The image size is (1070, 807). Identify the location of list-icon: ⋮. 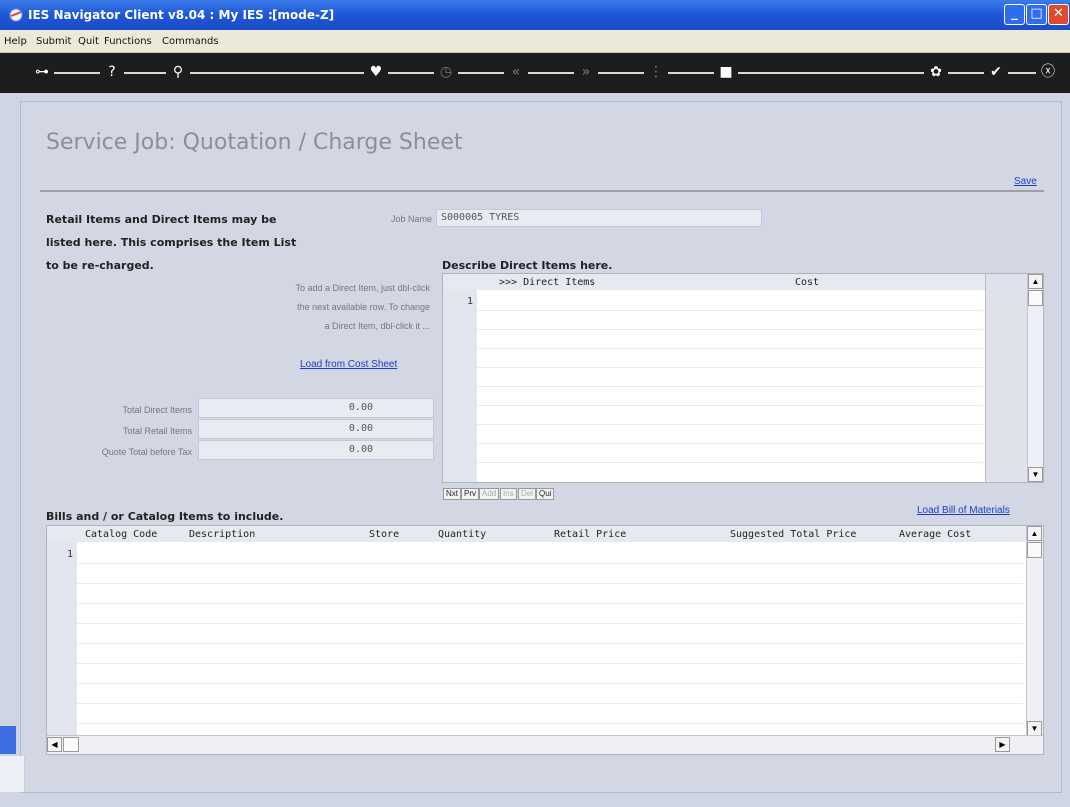
(656, 72).